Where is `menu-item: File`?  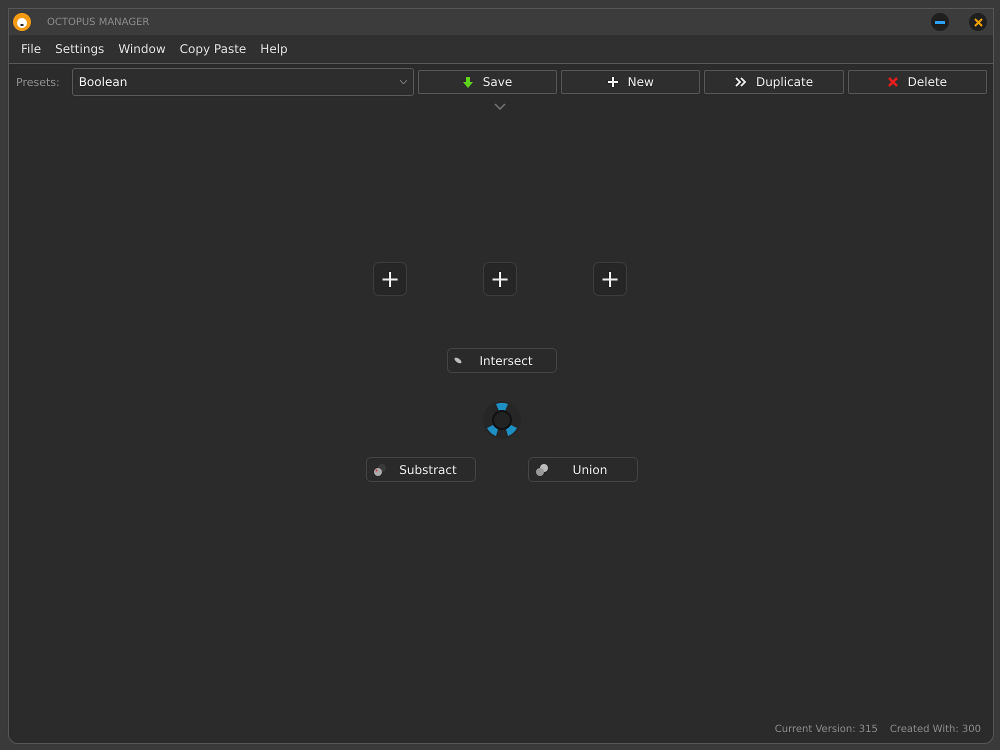
menu-item: File is located at coordinates (31, 49).